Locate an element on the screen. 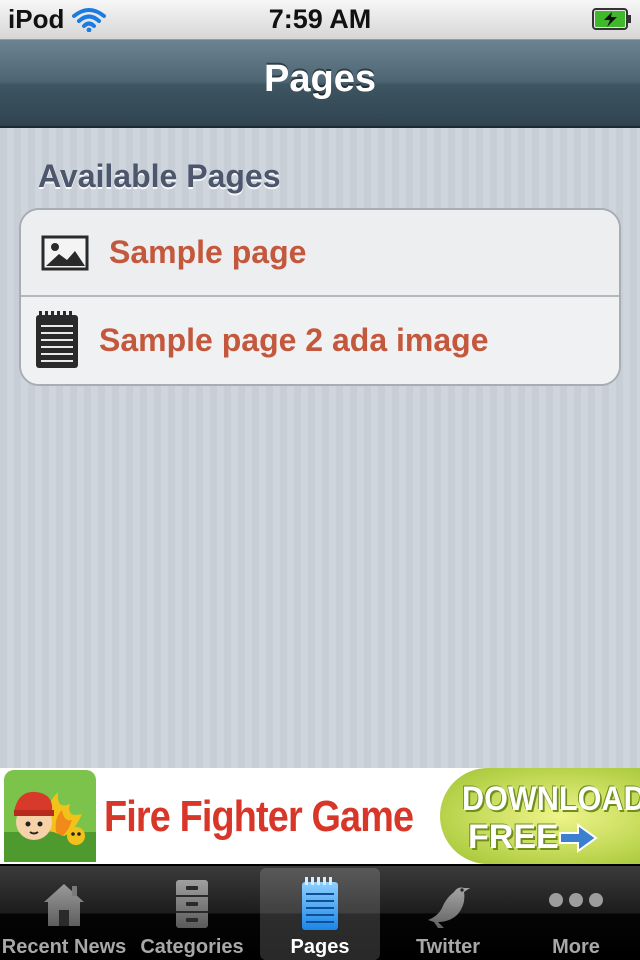 The width and height of the screenshot is (640, 960). ad-banner: Fire Fighter Game DOWNLOAD FREE is located at coordinates (320, 816).